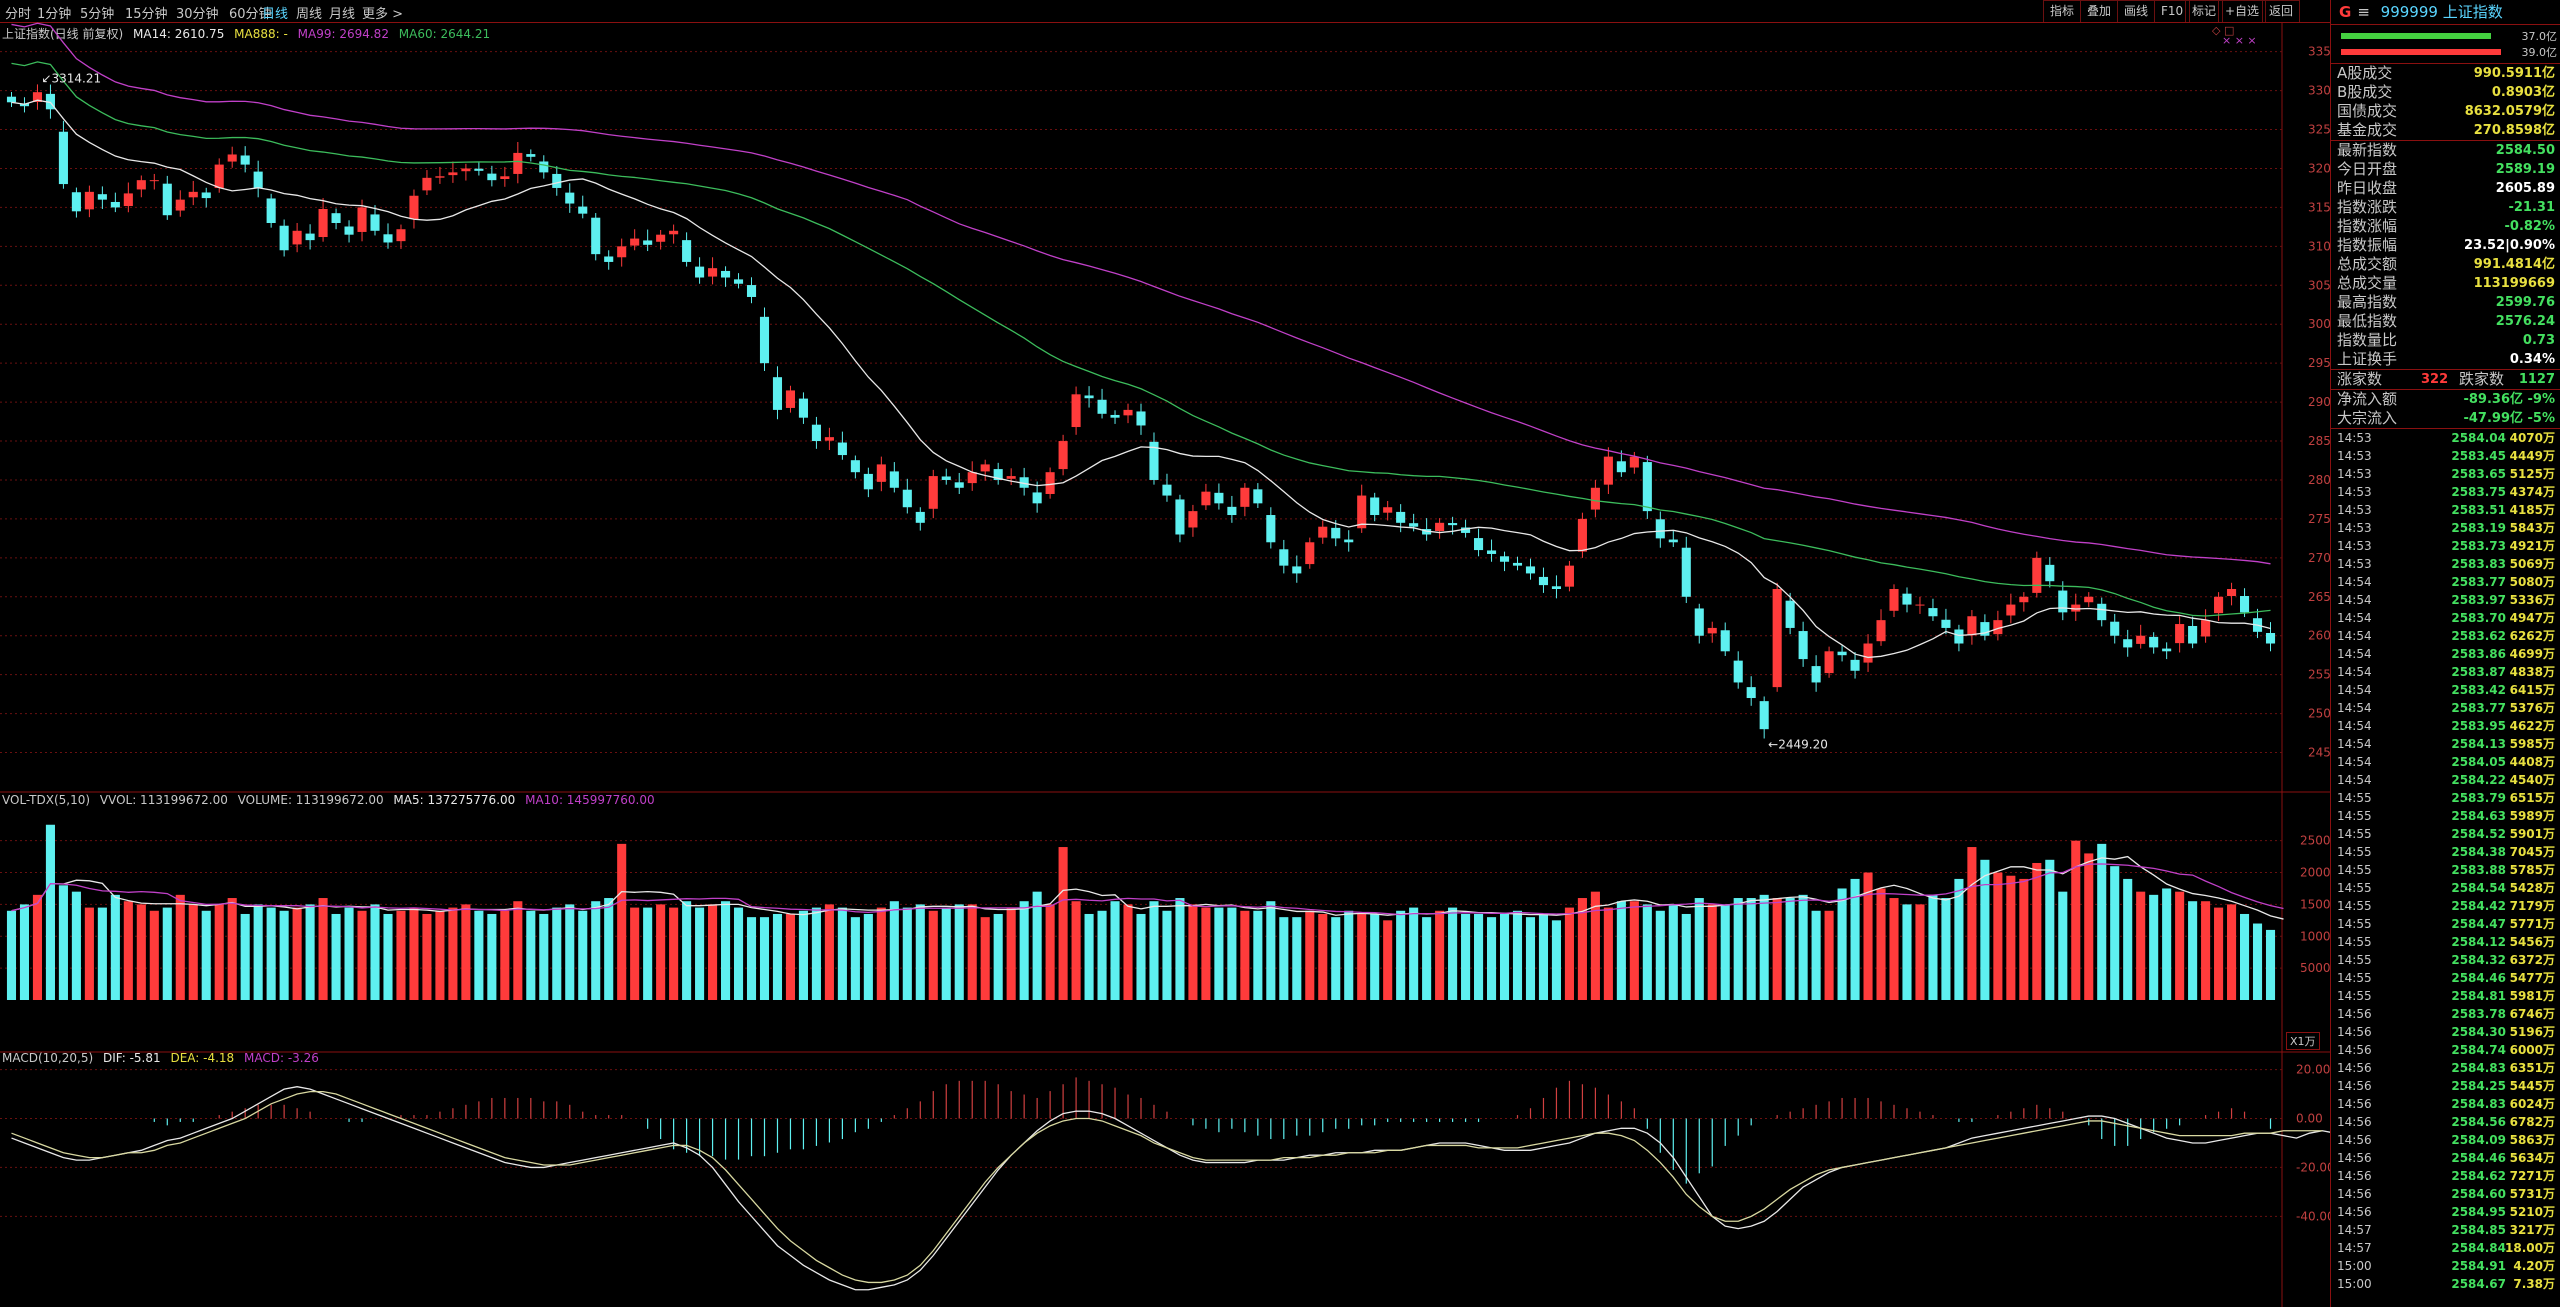 This screenshot has height=1307, width=2560. I want to click on period-tab: 更多 >, so click(382, 12).